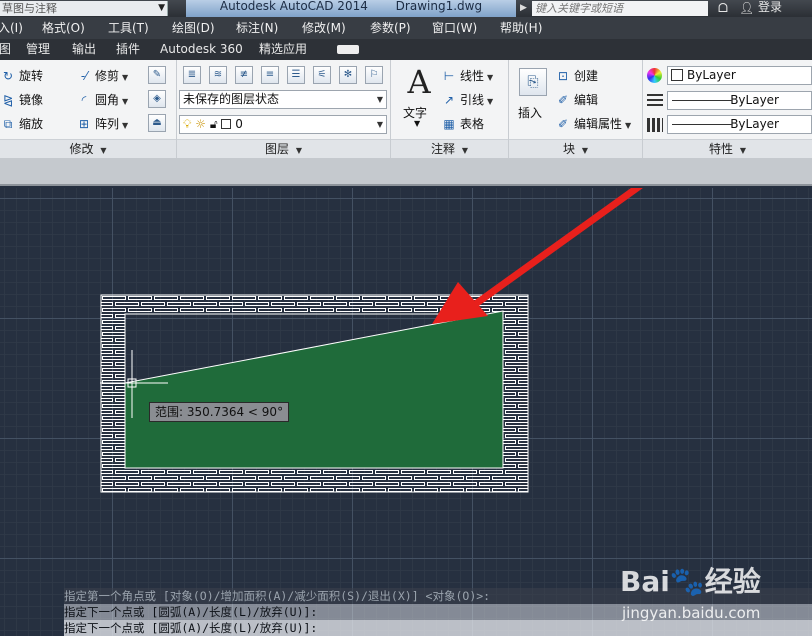 Image resolution: width=812 pixels, height=636 pixels. What do you see at coordinates (754, 100) in the screenshot?
I see `lineweight-value: ByLayer` at bounding box center [754, 100].